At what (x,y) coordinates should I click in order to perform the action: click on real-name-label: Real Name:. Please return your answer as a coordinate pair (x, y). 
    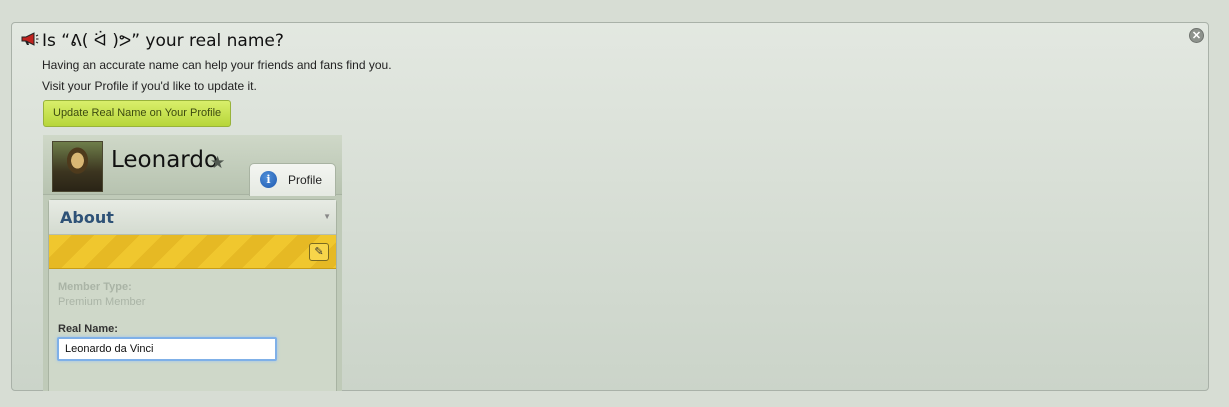
    Looking at the image, I should click on (88, 329).